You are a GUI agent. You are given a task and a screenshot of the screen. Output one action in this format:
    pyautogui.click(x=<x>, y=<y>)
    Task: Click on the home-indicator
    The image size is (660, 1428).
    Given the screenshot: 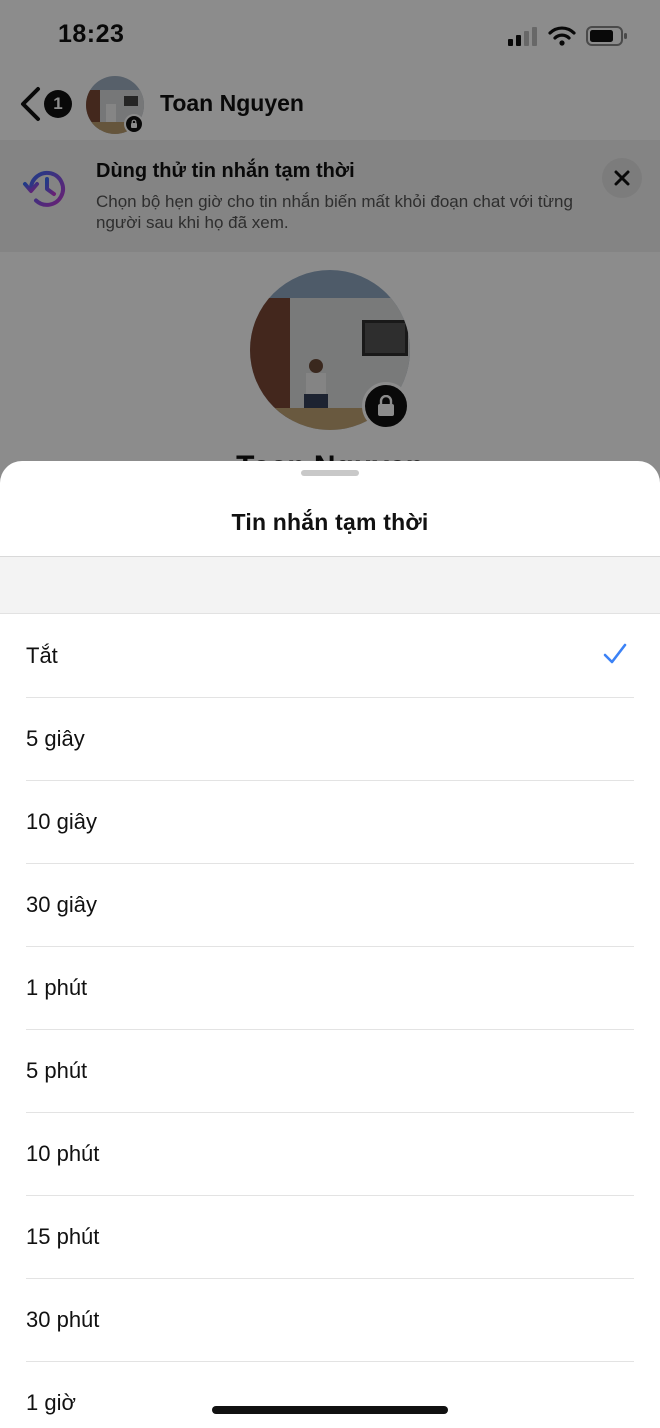 What is the action you would take?
    pyautogui.click(x=330, y=1410)
    